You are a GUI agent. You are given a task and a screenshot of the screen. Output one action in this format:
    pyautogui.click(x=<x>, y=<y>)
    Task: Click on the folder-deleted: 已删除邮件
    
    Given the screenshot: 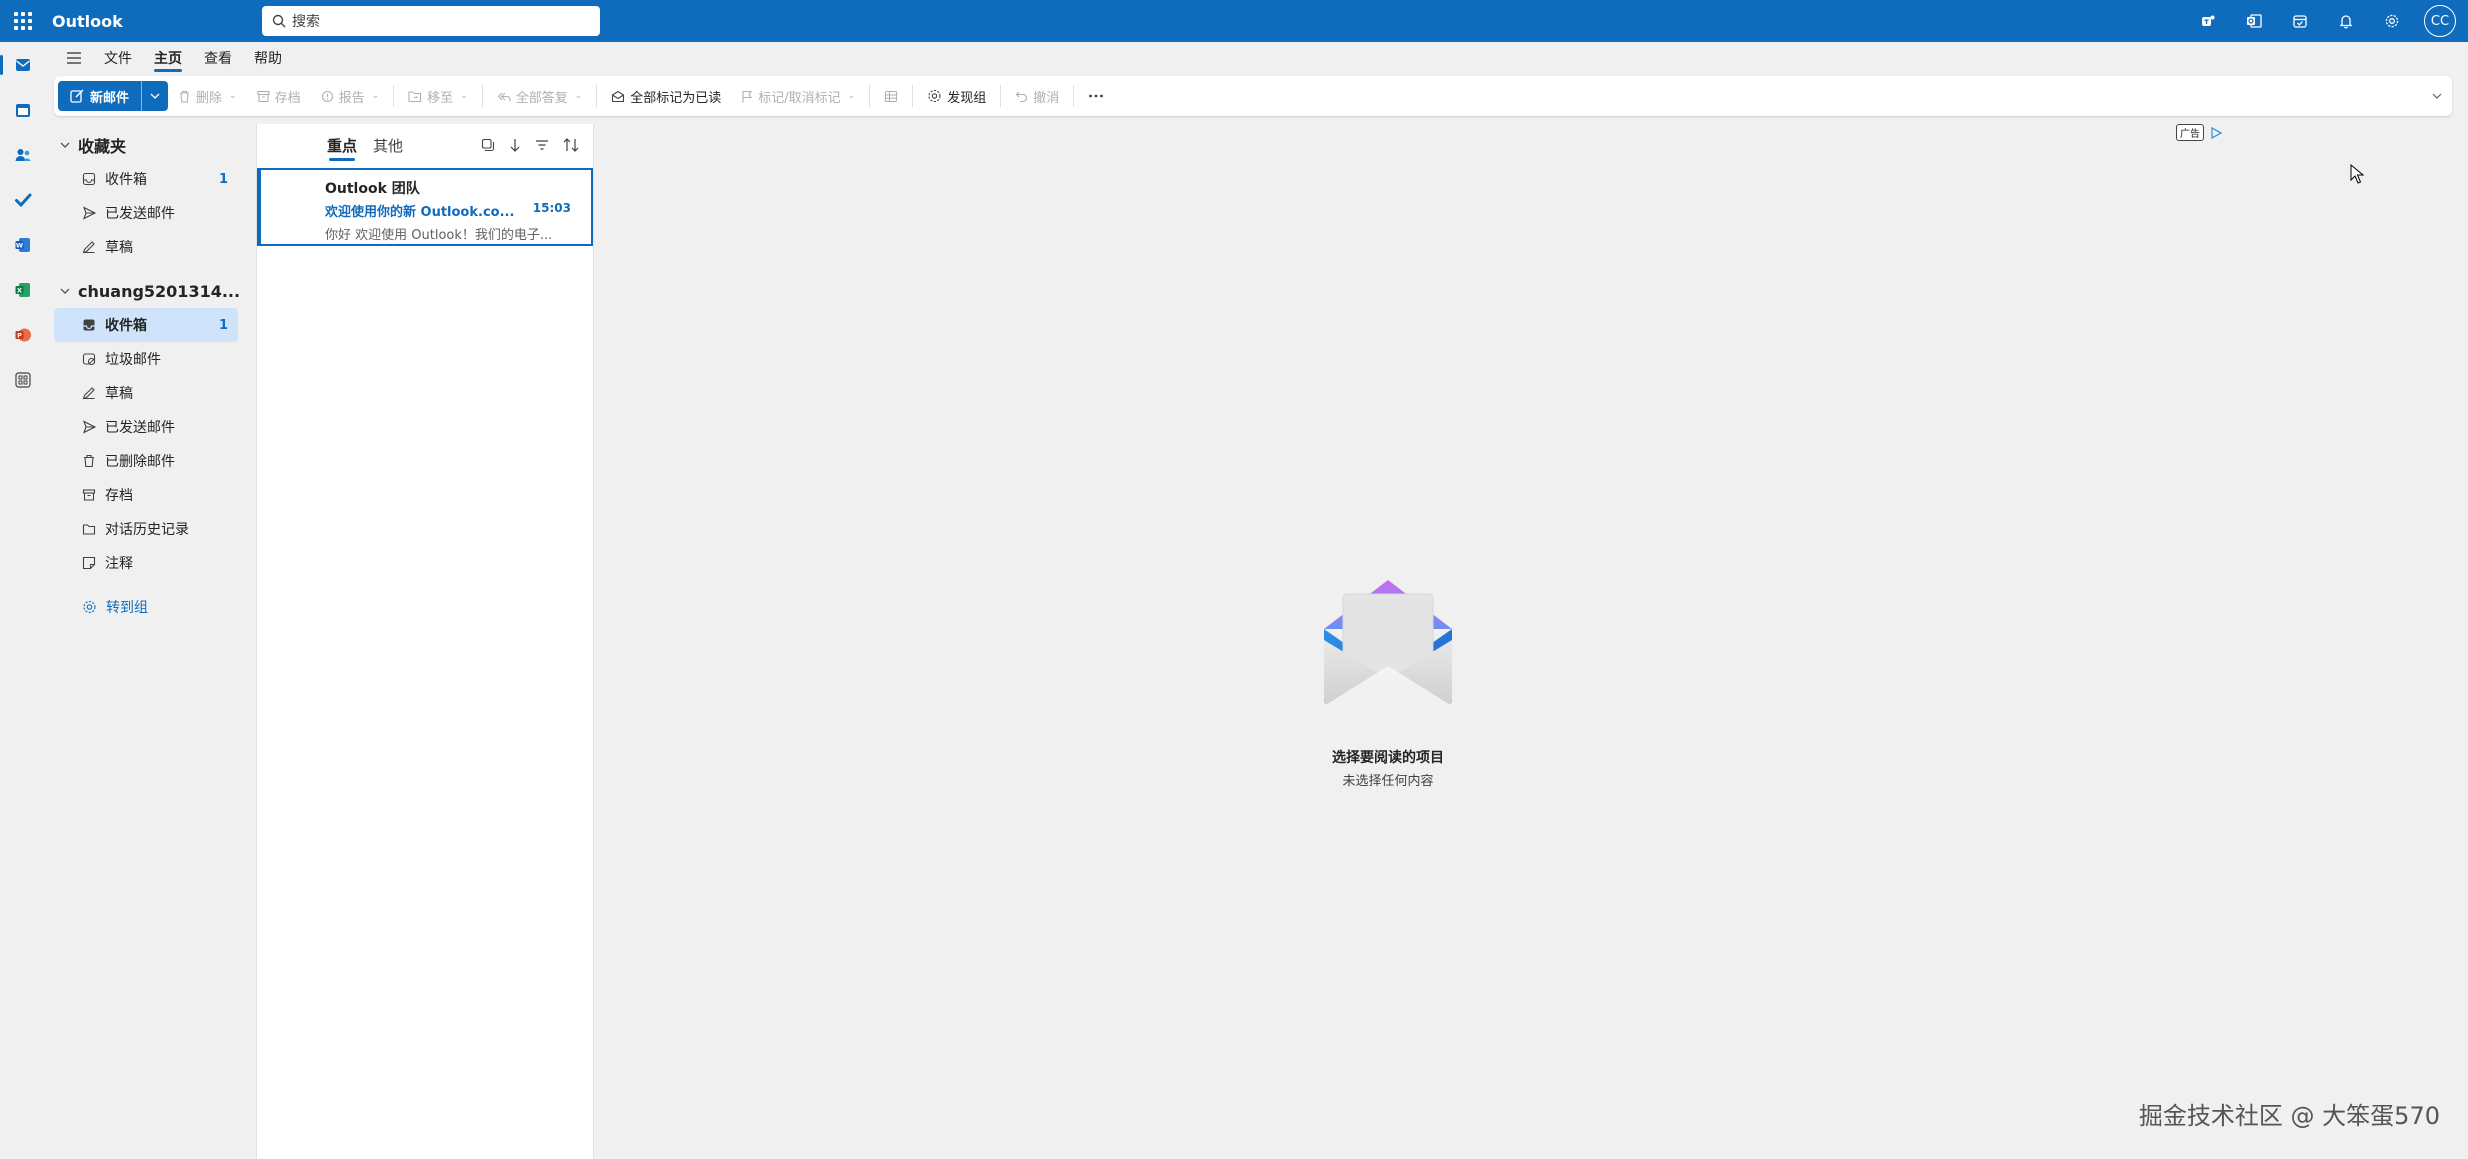 What is the action you would take?
    pyautogui.click(x=146, y=461)
    